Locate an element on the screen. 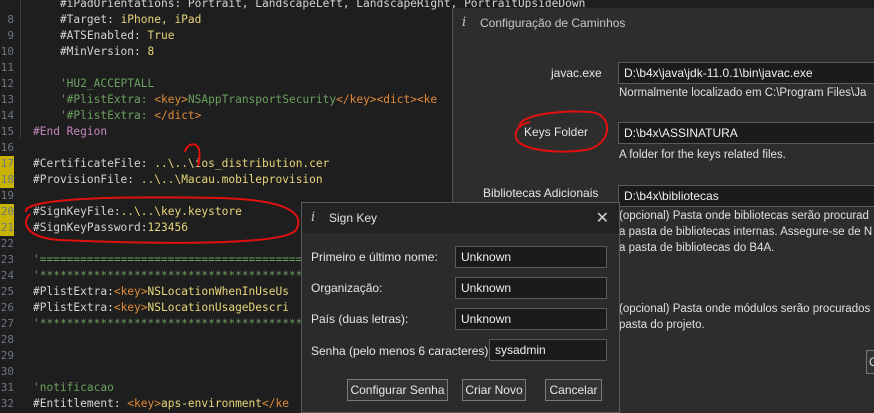 The width and height of the screenshot is (874, 413). line-number: 16 is located at coordinates (7, 147).